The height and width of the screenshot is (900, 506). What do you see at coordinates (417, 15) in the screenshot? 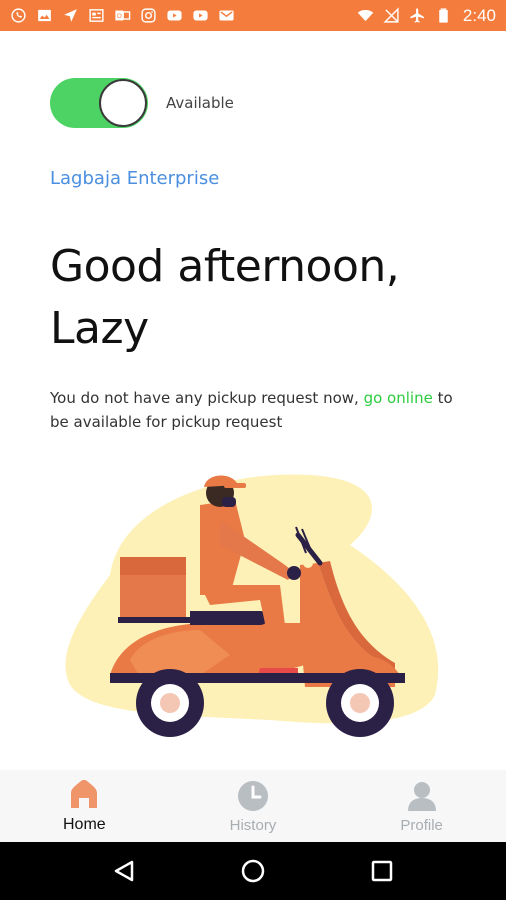
I see `airplane-icon` at bounding box center [417, 15].